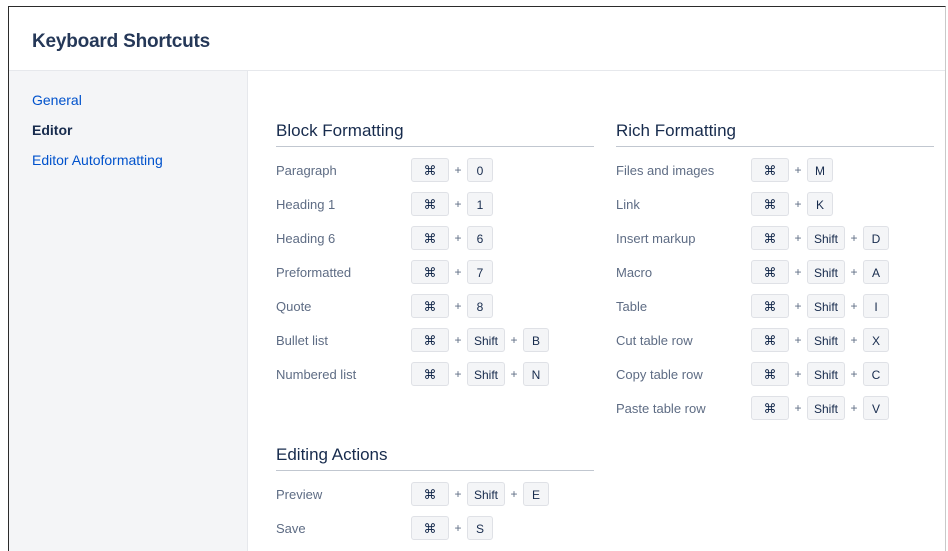  I want to click on section-title: Rich Formatting, so click(775, 134).